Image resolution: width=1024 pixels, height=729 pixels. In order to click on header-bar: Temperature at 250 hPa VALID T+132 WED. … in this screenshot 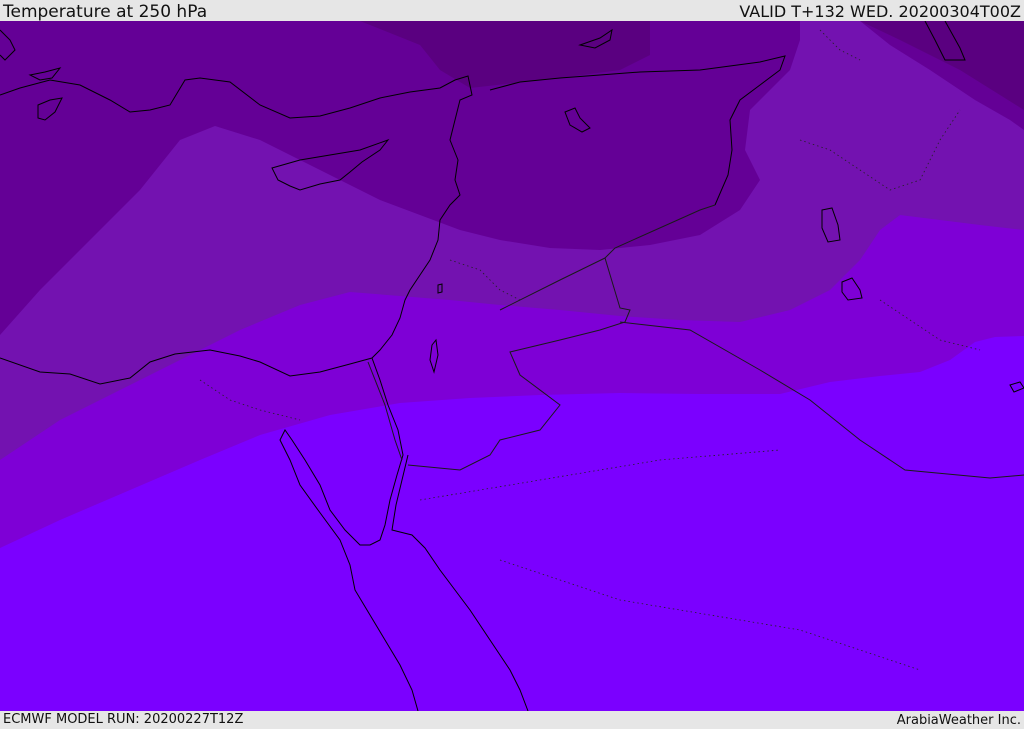, I will do `click(512, 10)`.